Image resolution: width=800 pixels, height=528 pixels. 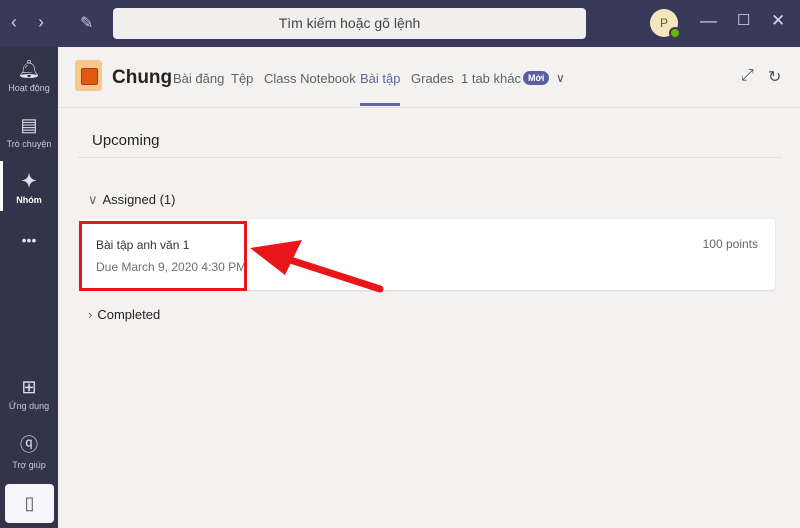 What do you see at coordinates (29, 465) in the screenshot?
I see `sidebar-item-label: Trợ giúp` at bounding box center [29, 465].